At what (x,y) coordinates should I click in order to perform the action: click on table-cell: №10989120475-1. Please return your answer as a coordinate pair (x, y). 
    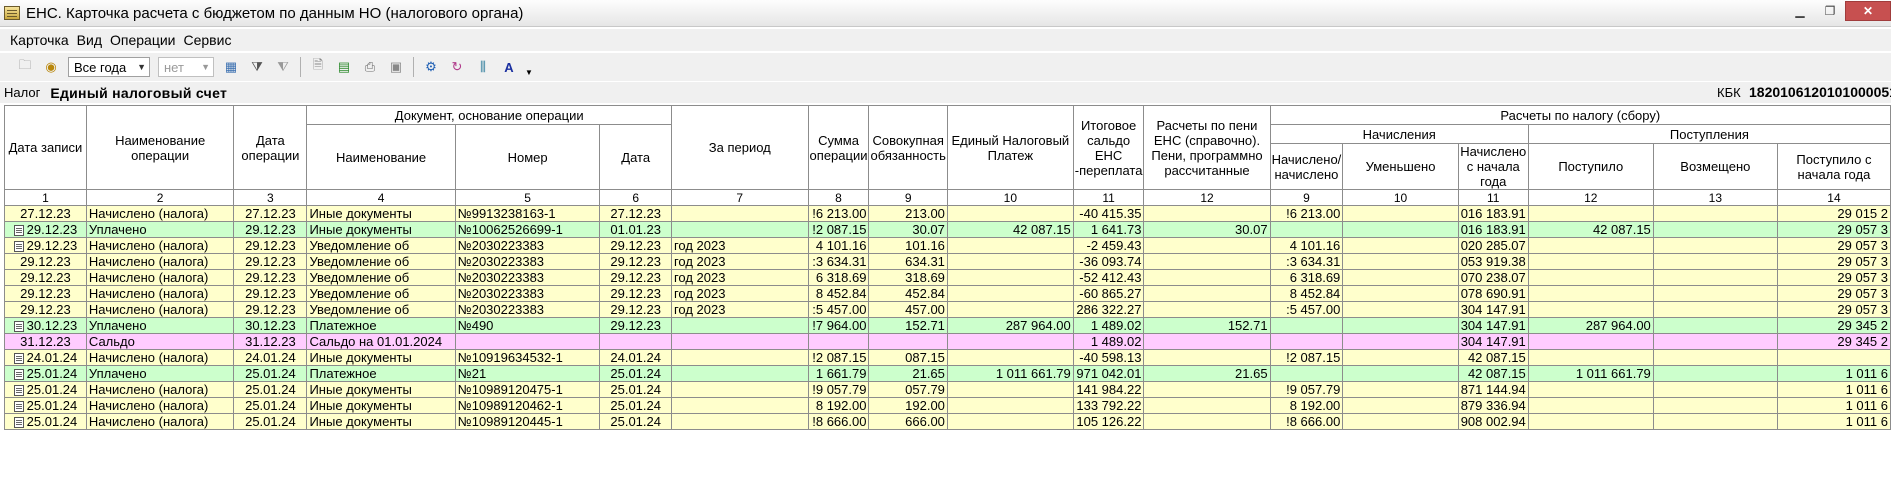
    Looking at the image, I should click on (527, 389).